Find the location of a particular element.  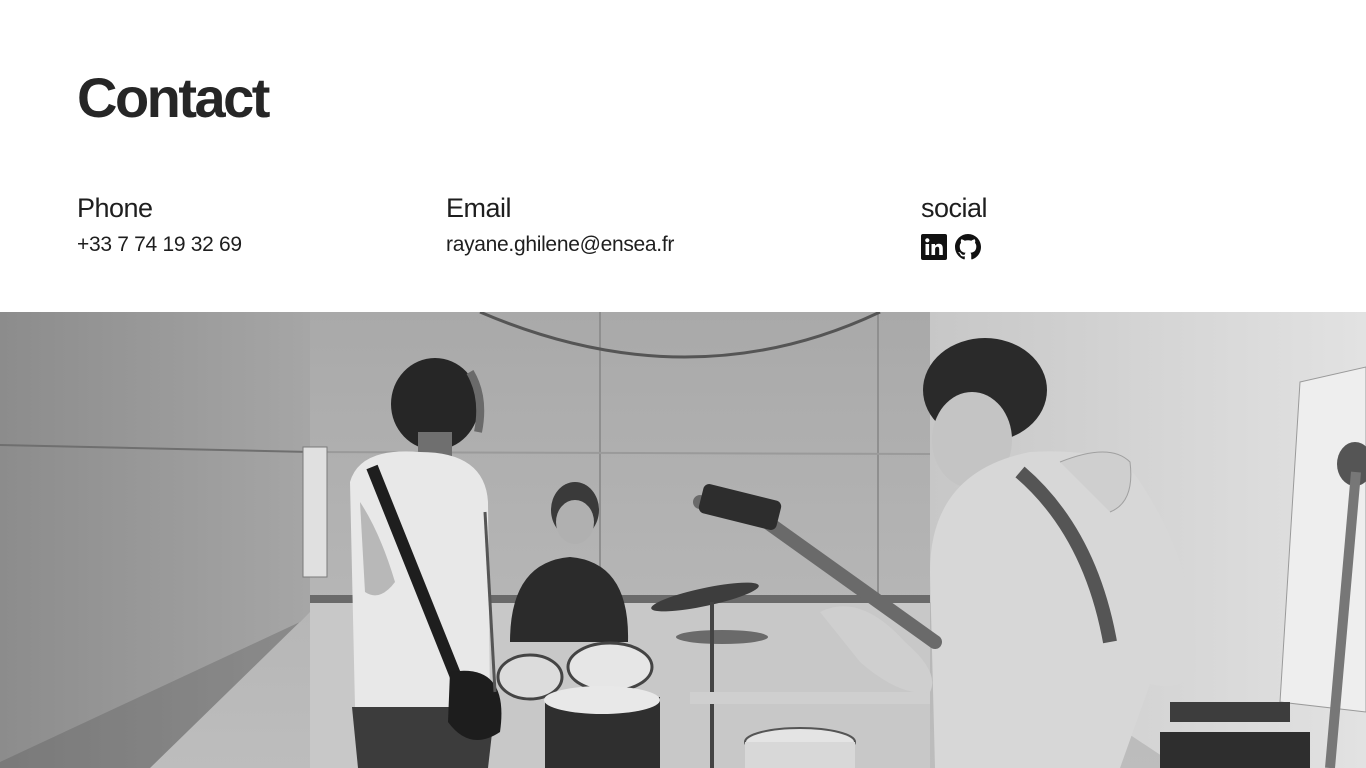

linkedin-link is located at coordinates (934, 247).